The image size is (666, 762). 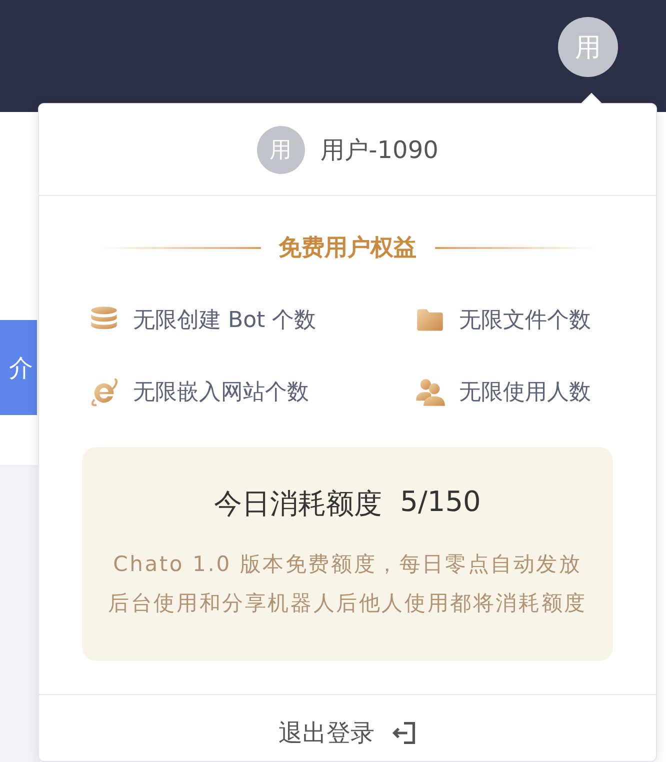 What do you see at coordinates (525, 393) in the screenshot?
I see `benefit-label: 无限使用人数` at bounding box center [525, 393].